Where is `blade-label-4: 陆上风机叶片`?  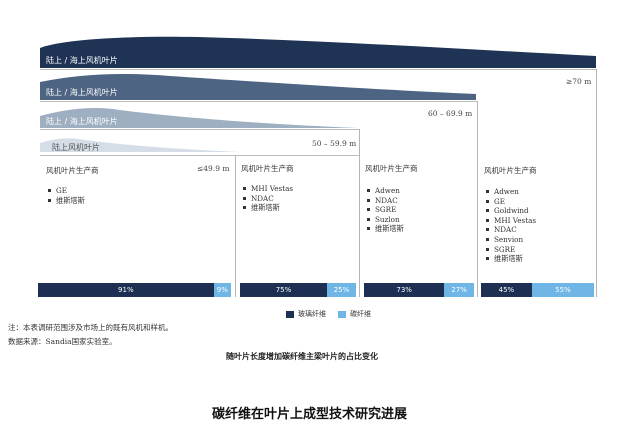
blade-label-4: 陆上风机叶片 is located at coordinates (76, 147).